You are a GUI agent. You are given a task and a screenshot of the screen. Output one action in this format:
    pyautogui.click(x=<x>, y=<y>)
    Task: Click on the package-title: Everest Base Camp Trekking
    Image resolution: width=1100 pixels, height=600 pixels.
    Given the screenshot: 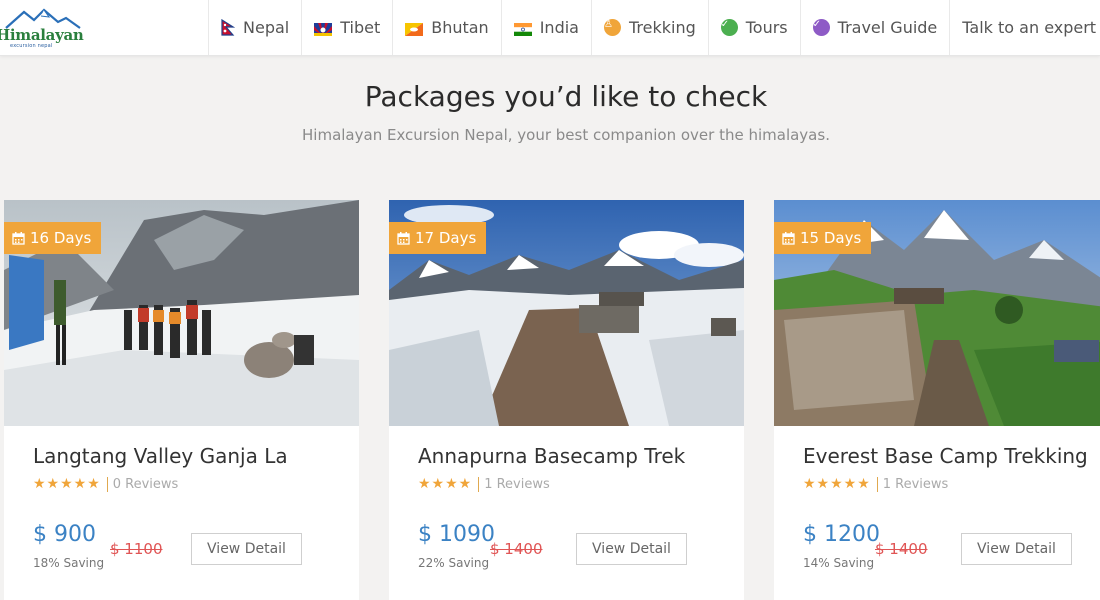 What is the action you would take?
    pyautogui.click(x=945, y=456)
    